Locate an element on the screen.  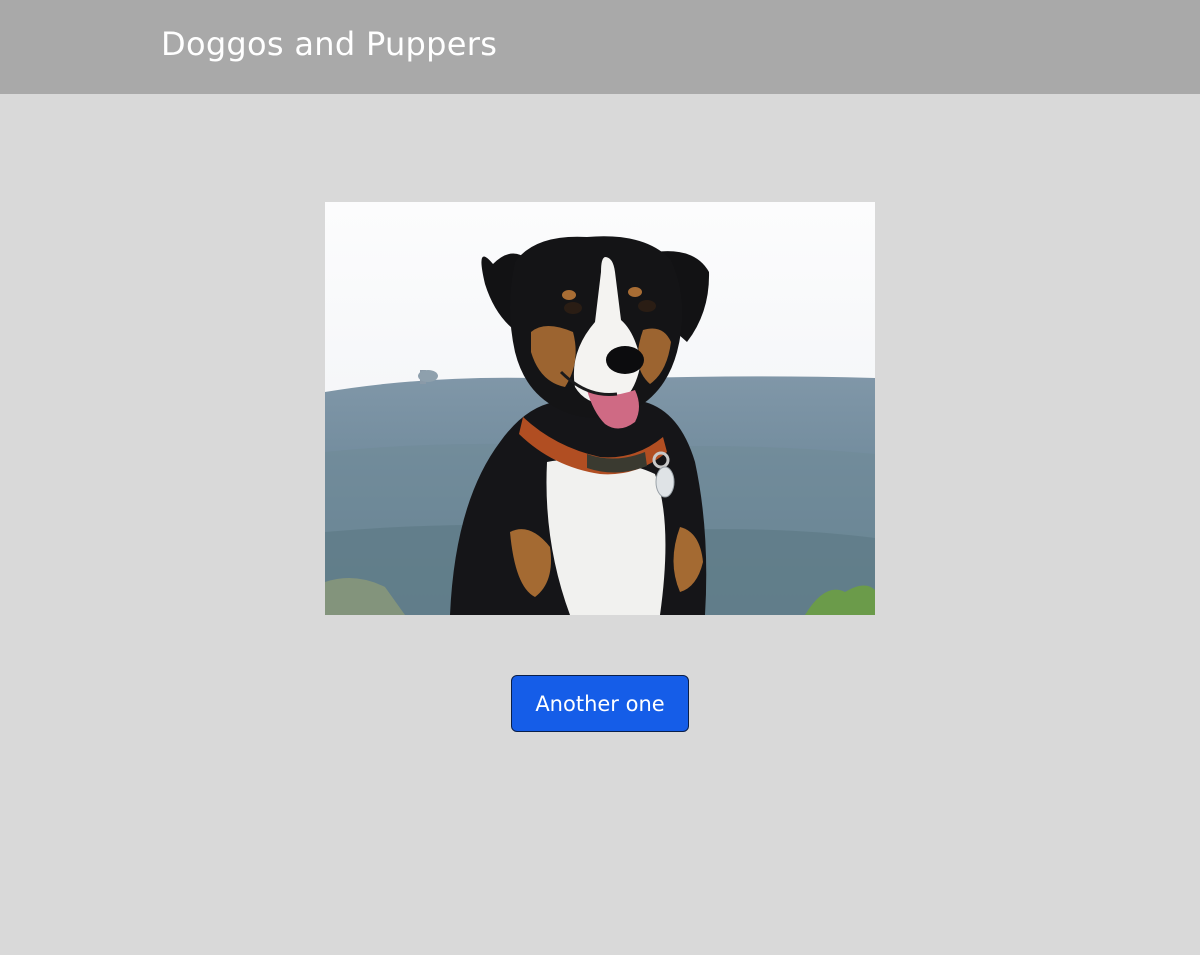
another-one-button: Another one is located at coordinates (600, 703).